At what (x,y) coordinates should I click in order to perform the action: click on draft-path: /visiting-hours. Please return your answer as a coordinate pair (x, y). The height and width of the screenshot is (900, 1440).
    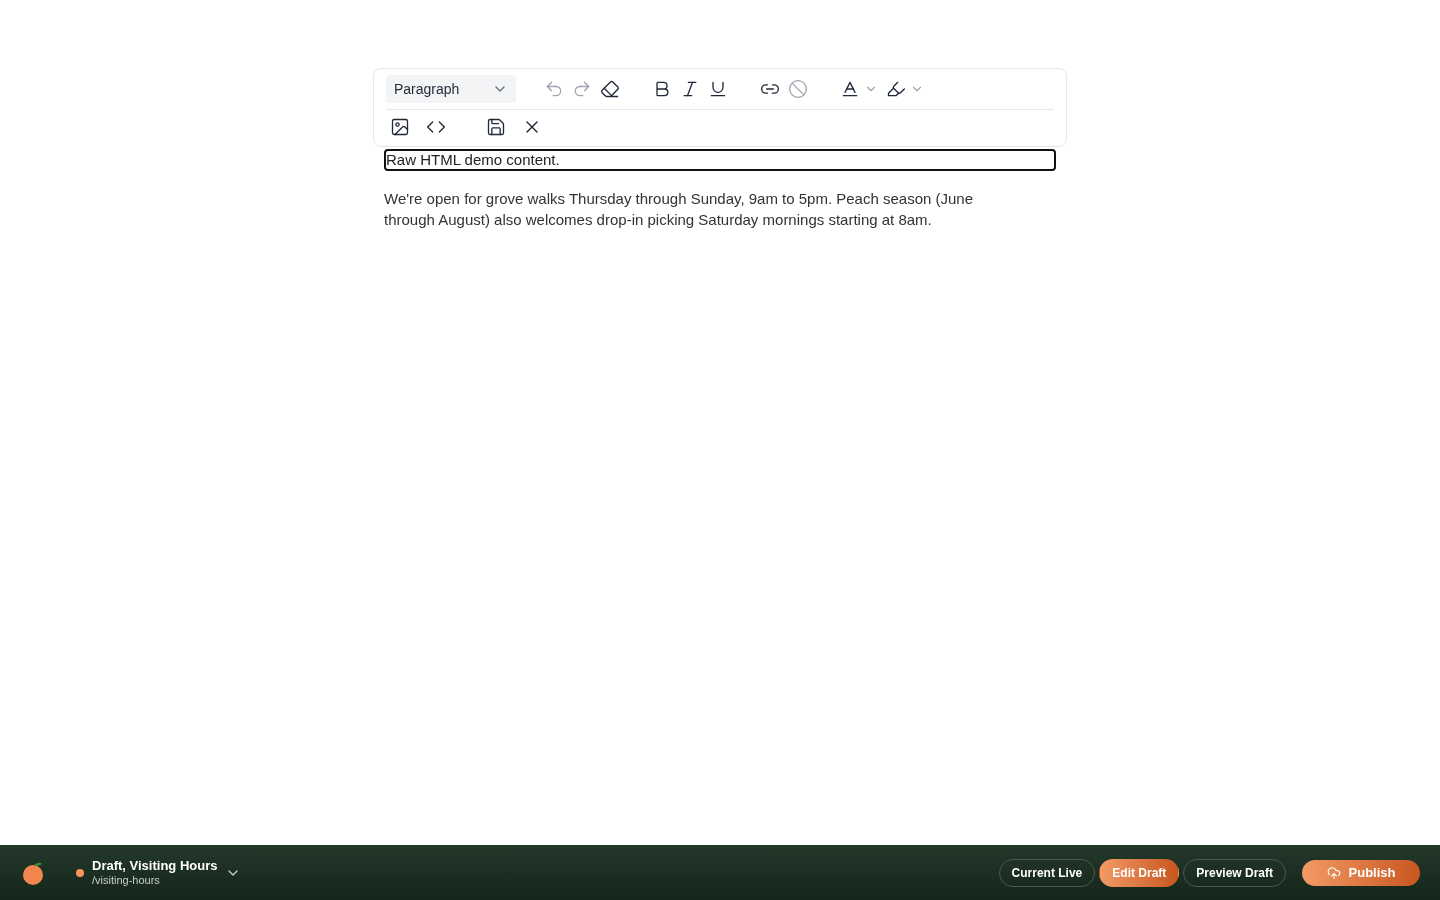
    Looking at the image, I should click on (126, 880).